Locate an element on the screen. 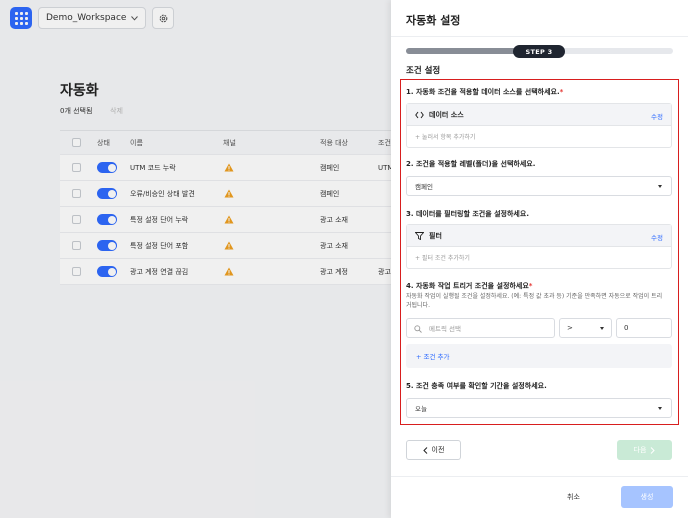 This screenshot has height=518, width=688. prev-button: 이전 is located at coordinates (433, 450).